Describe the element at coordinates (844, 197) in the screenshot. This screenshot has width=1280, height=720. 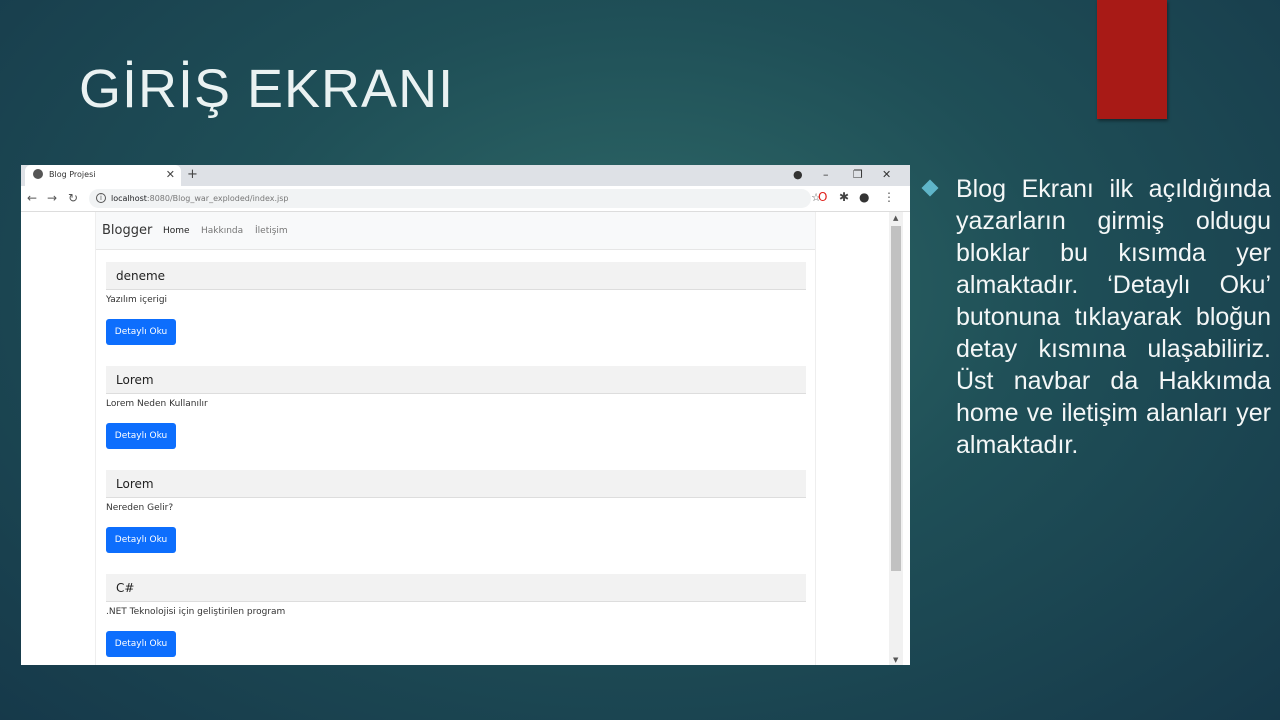
I see `extensions-icon: ✱` at that location.